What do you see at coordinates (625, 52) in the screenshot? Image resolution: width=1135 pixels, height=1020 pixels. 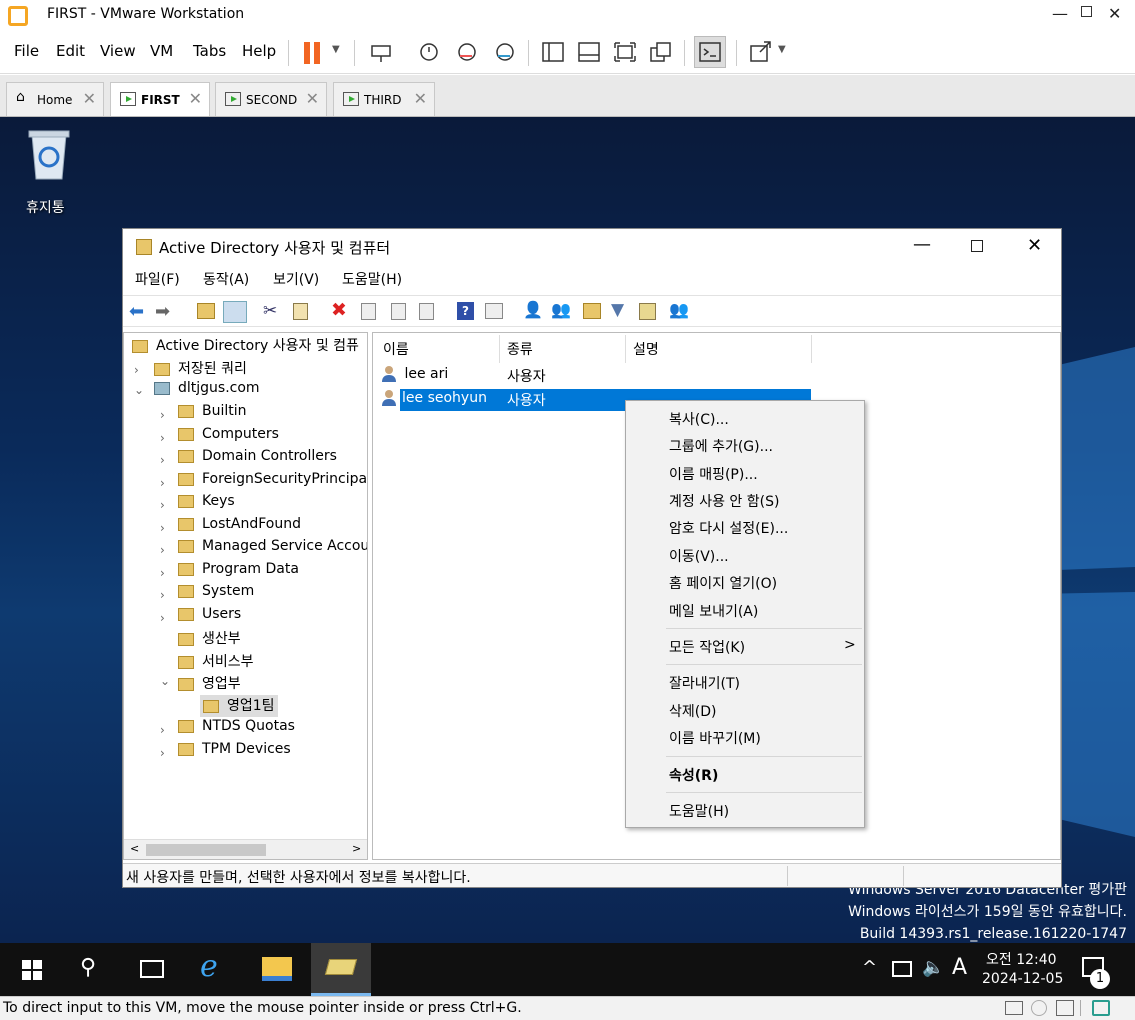 I see `full-screen-icon` at bounding box center [625, 52].